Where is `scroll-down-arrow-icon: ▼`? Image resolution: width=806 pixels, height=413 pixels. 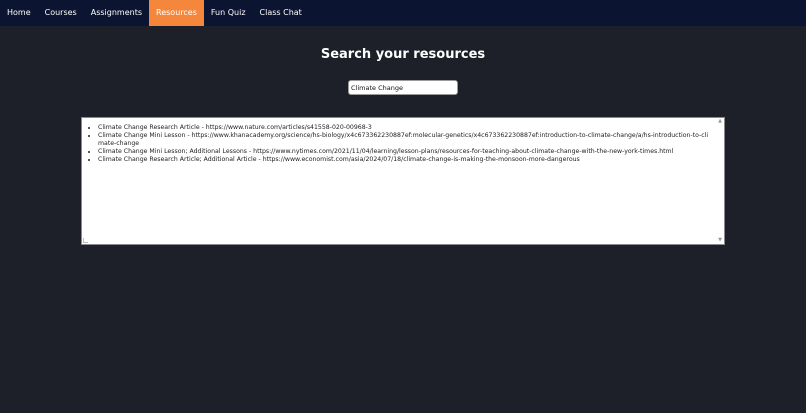 scroll-down-arrow-icon: ▼ is located at coordinates (720, 240).